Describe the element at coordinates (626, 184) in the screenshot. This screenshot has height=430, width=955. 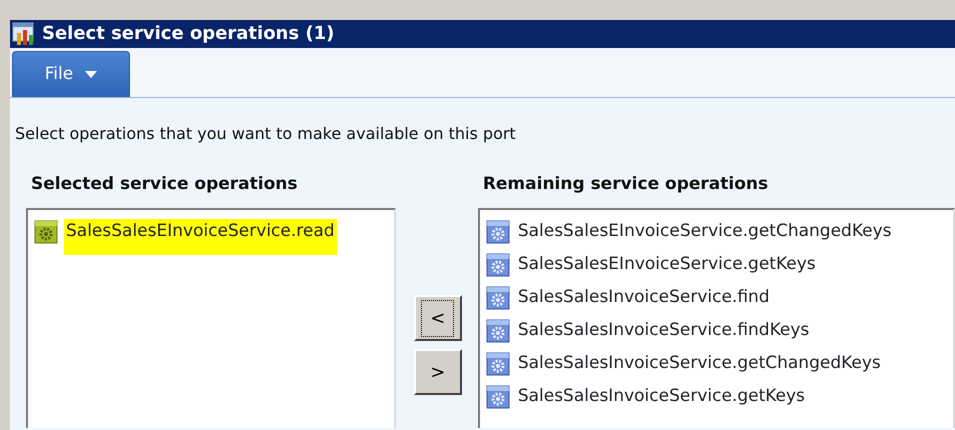
I see `list-heading: Remaining service operations` at that location.